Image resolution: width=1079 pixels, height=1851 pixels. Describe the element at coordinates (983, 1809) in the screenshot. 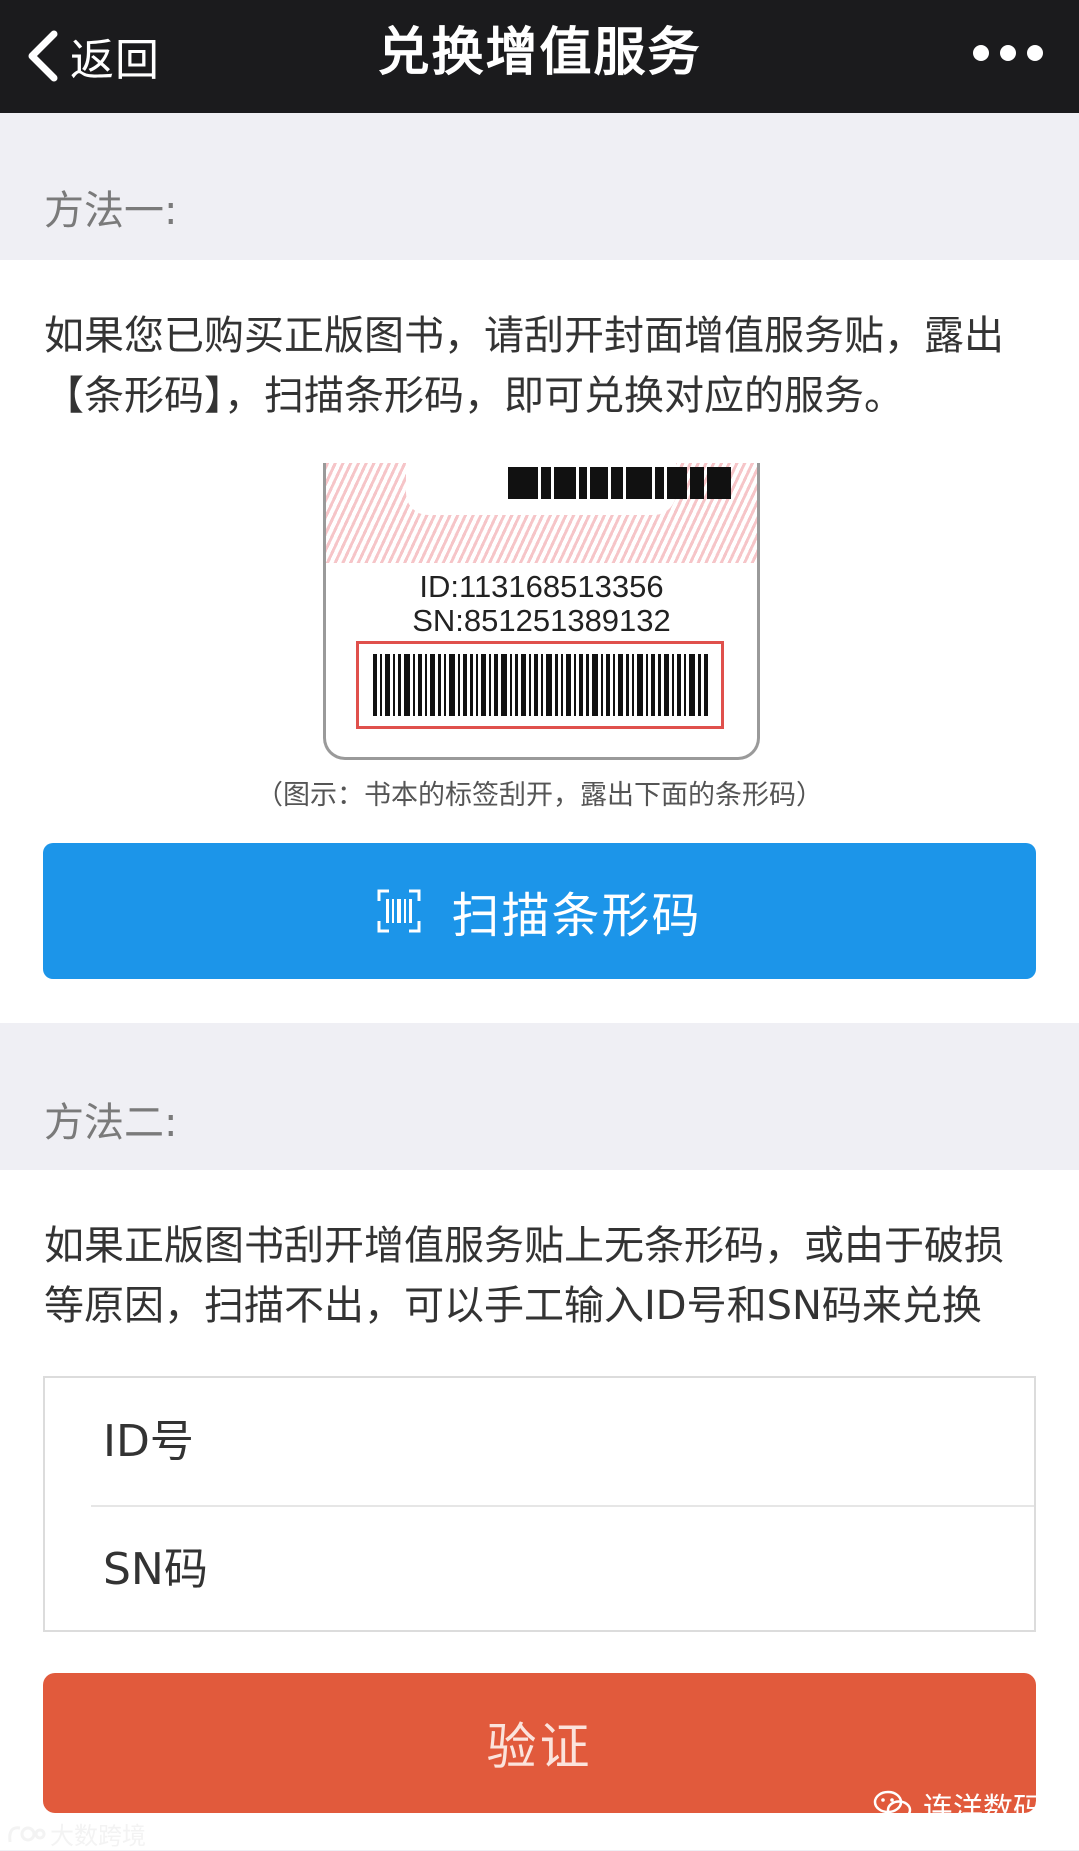

I see `watermark-right-text: 连洋数码` at that location.